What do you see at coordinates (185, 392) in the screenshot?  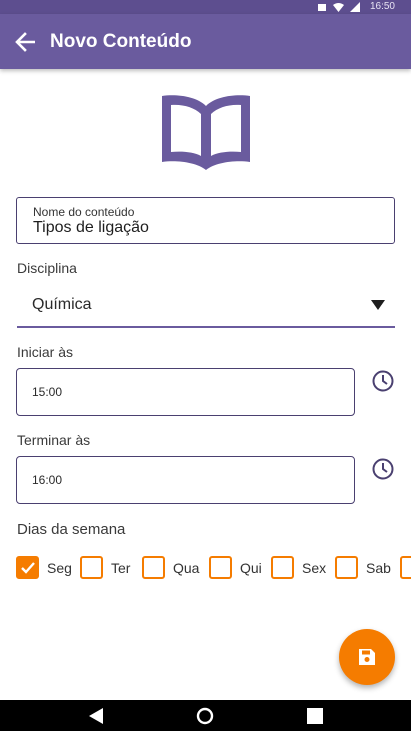 I see `start-time-field: 15:00` at bounding box center [185, 392].